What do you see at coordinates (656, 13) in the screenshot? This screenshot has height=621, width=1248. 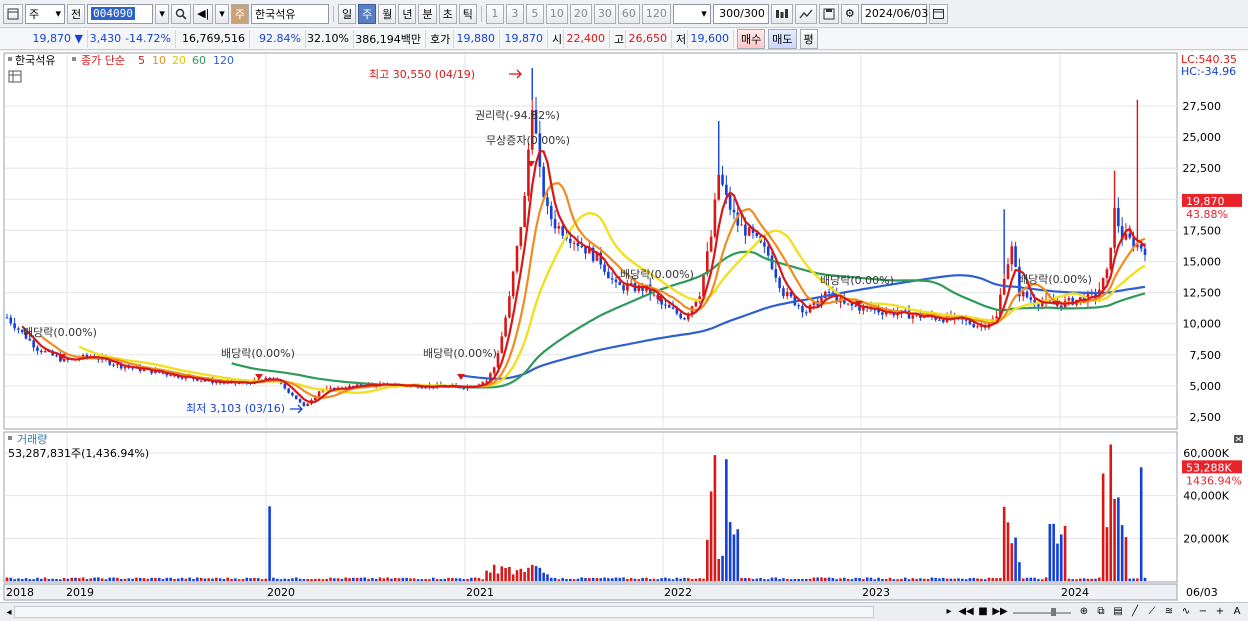 I see `interval-120: 120` at bounding box center [656, 13].